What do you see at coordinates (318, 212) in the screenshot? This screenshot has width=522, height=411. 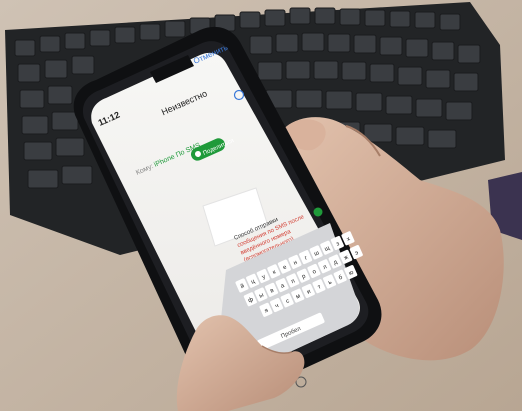 I see `send-button` at bounding box center [318, 212].